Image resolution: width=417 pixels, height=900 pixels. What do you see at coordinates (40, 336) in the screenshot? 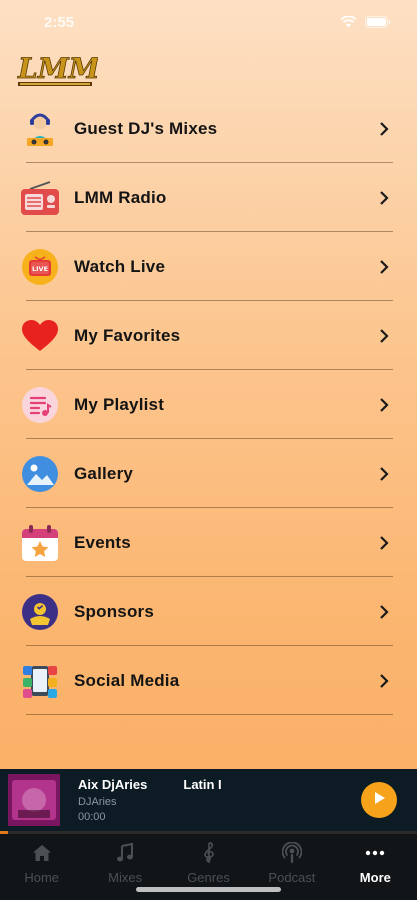
I see `heart-icon` at bounding box center [40, 336].